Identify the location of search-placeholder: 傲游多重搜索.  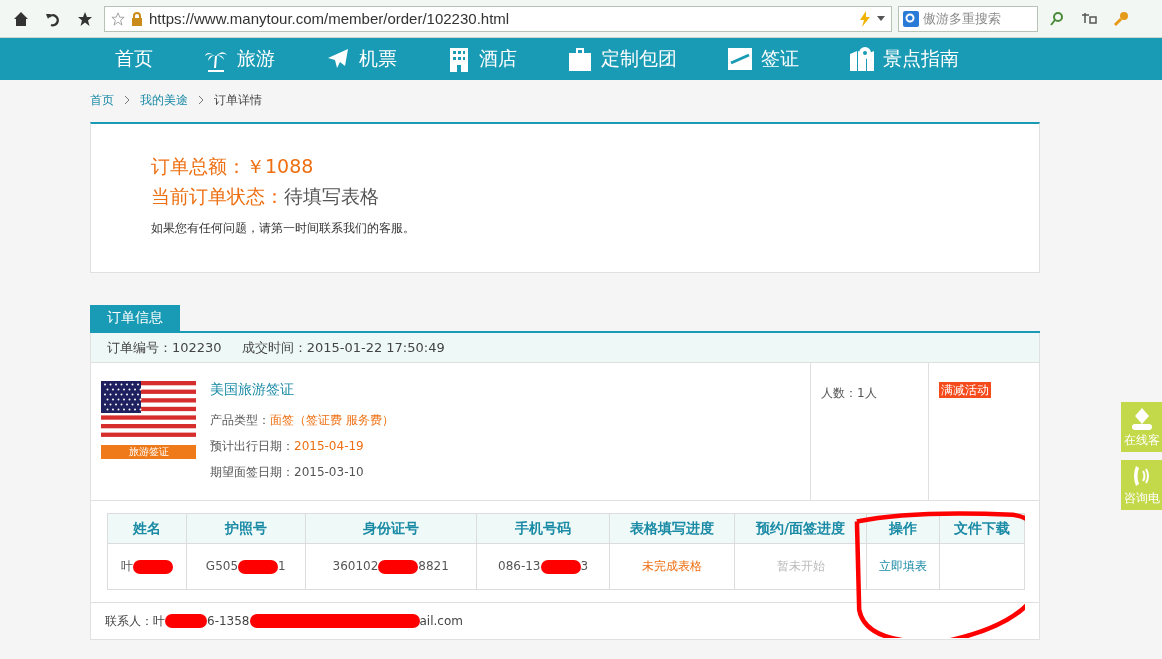
(962, 18).